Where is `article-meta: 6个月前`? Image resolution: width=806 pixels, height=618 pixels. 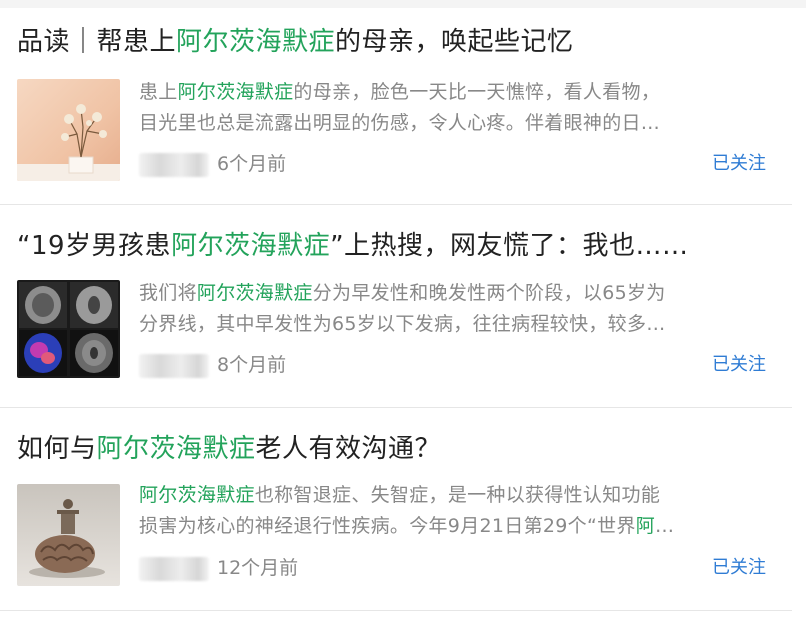 article-meta: 6个月前 is located at coordinates (212, 164).